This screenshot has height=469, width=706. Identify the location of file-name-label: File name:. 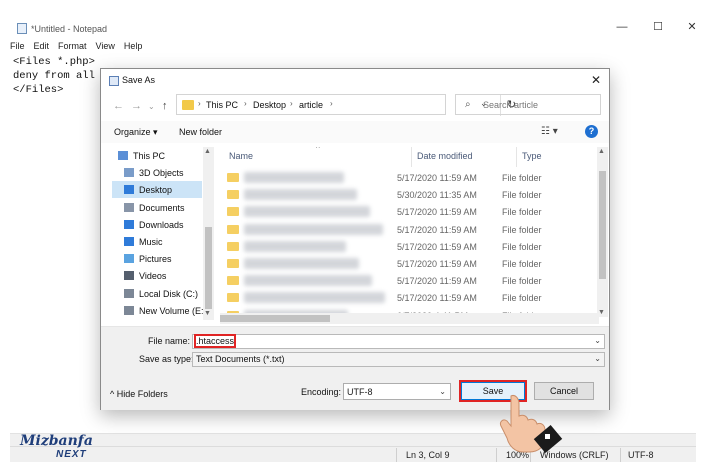
(169, 341).